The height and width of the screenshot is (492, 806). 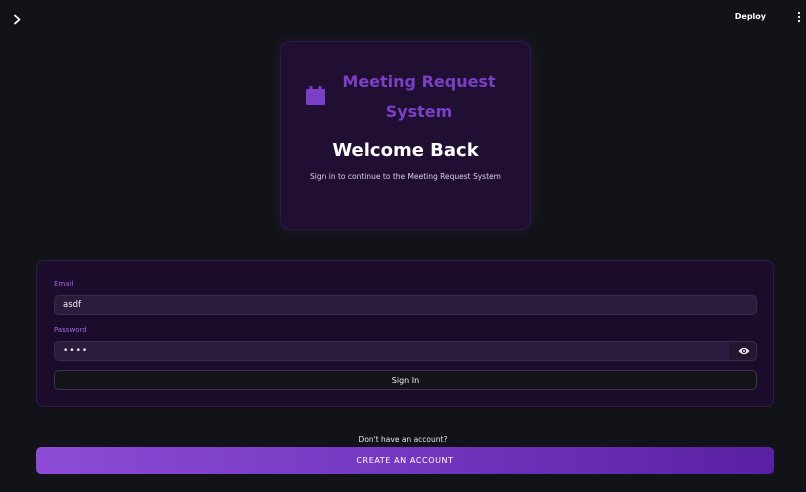 What do you see at coordinates (419, 96) in the screenshot?
I see `app-title: Meeting Request System` at bounding box center [419, 96].